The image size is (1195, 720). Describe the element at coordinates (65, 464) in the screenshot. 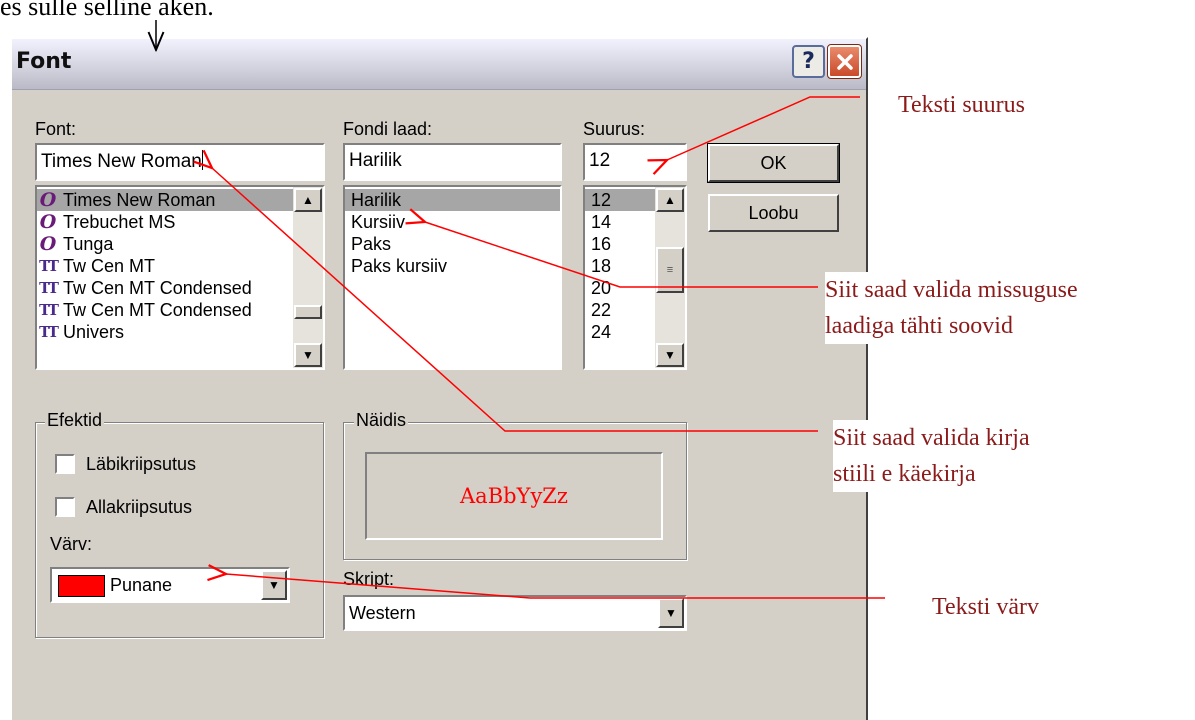

I see `strikethrough-checkbox` at that location.